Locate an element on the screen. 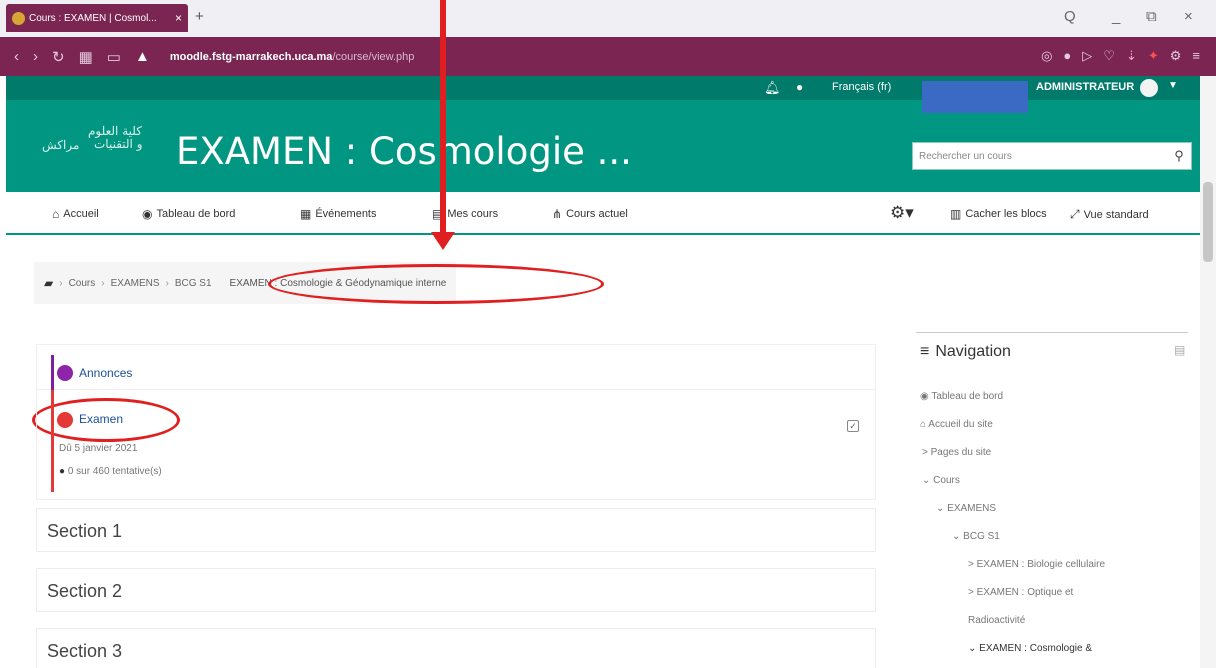 The height and width of the screenshot is (668, 1216). camera-icon: ◎ is located at coordinates (1046, 56).